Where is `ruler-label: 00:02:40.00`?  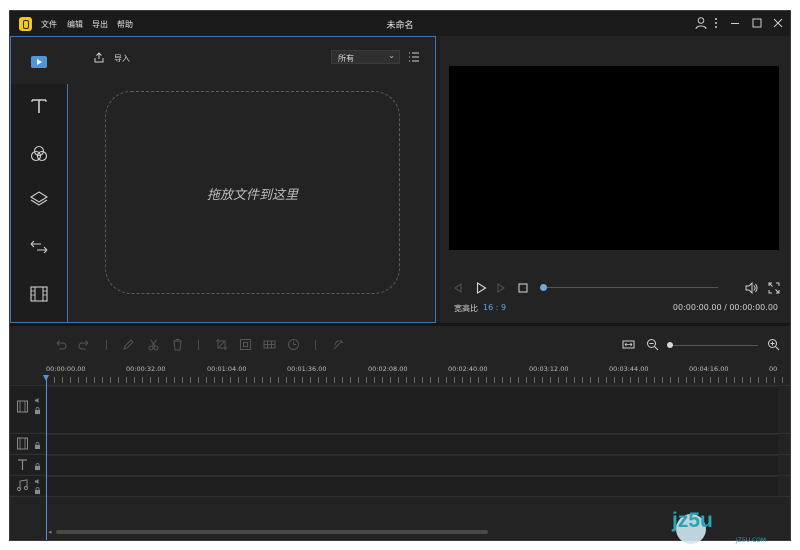 ruler-label: 00:02:40.00 is located at coordinates (468, 369).